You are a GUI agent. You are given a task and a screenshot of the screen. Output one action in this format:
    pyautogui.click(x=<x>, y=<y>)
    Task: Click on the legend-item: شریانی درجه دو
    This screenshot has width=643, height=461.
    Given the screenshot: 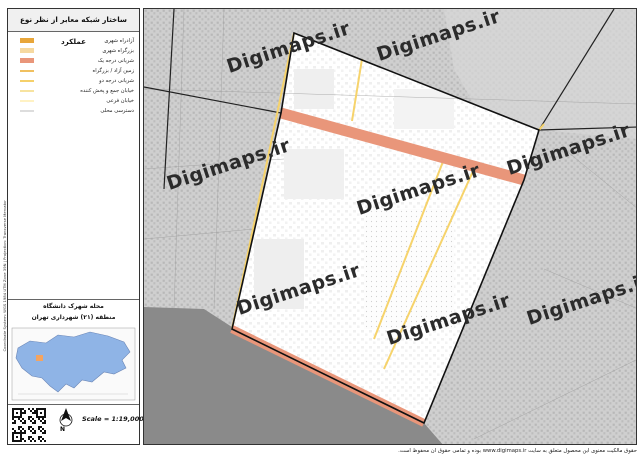 What is the action you would take?
    pyautogui.click(x=74, y=81)
    